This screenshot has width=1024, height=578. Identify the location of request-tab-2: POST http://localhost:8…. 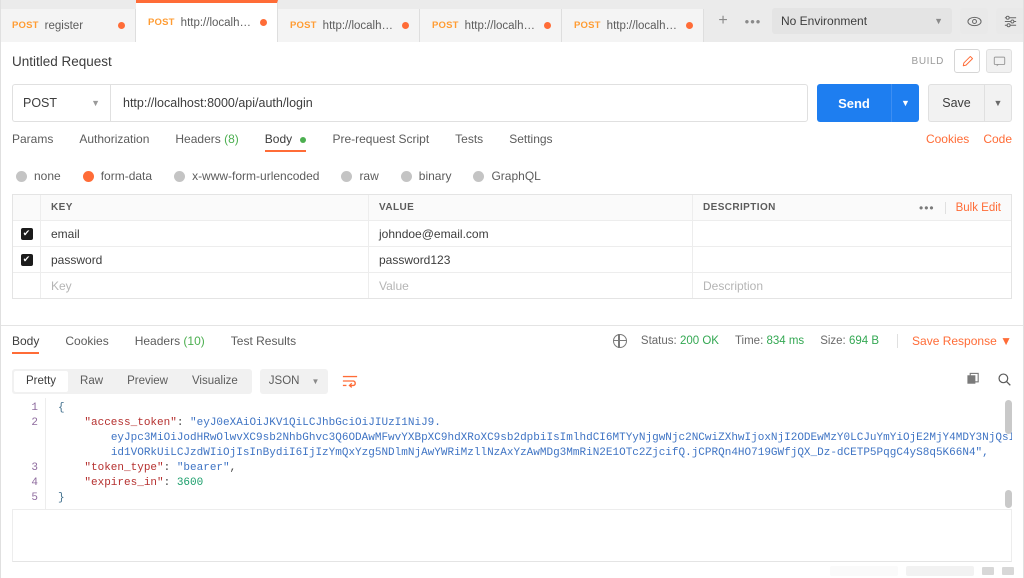
(349, 25).